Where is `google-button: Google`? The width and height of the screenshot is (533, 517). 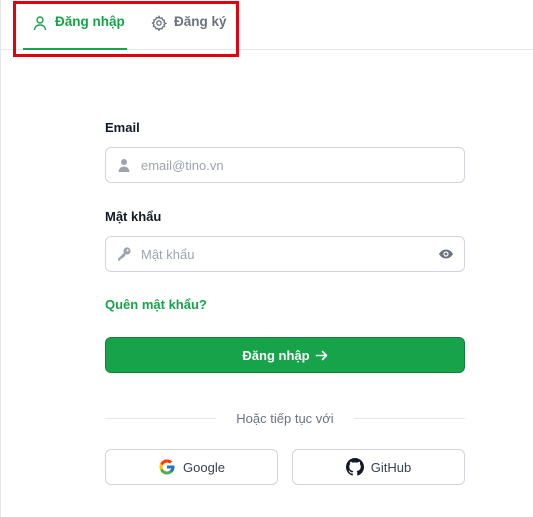 google-button: Google is located at coordinates (191, 467).